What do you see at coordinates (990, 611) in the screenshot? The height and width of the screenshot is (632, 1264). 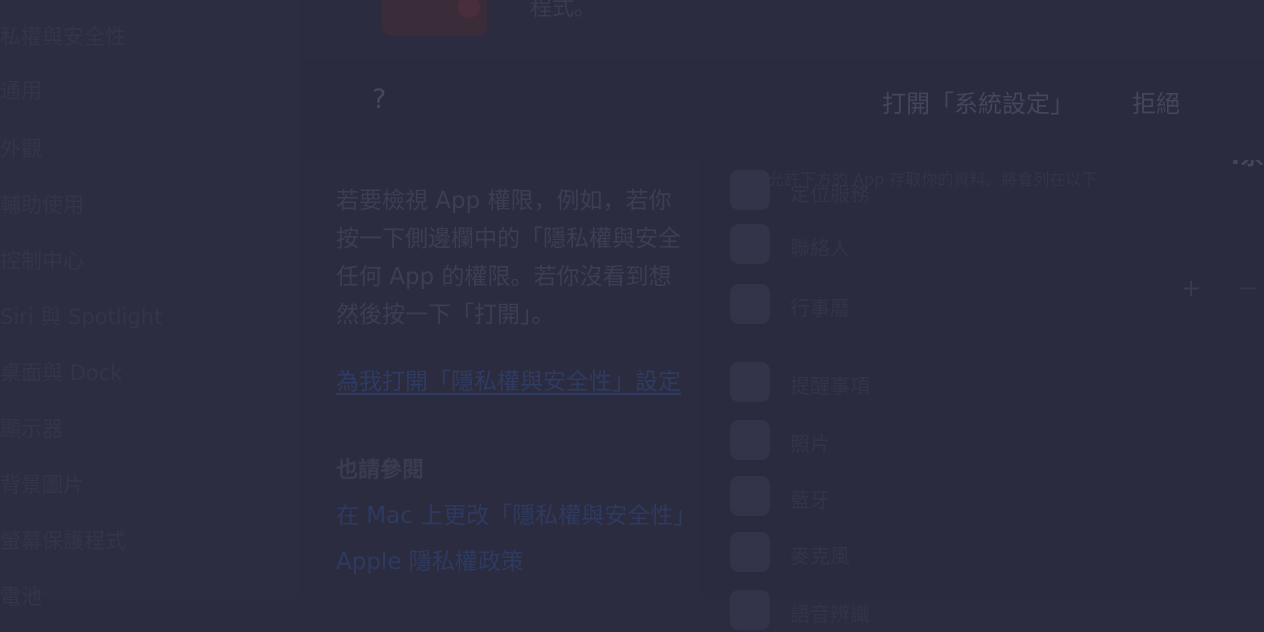 I see `permission-row: 語音辨識` at bounding box center [990, 611].